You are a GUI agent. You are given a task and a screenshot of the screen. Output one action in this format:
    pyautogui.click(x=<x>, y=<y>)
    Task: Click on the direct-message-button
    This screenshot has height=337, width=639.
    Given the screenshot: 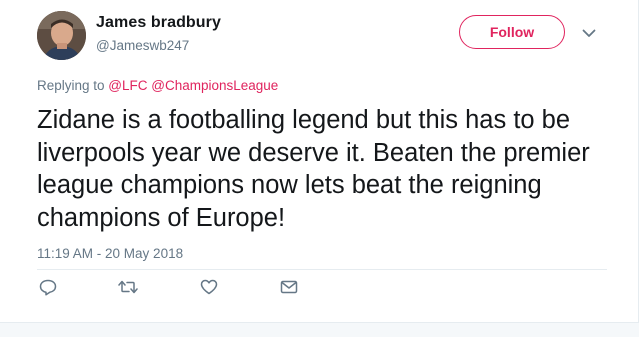 What is the action you would take?
    pyautogui.click(x=289, y=287)
    